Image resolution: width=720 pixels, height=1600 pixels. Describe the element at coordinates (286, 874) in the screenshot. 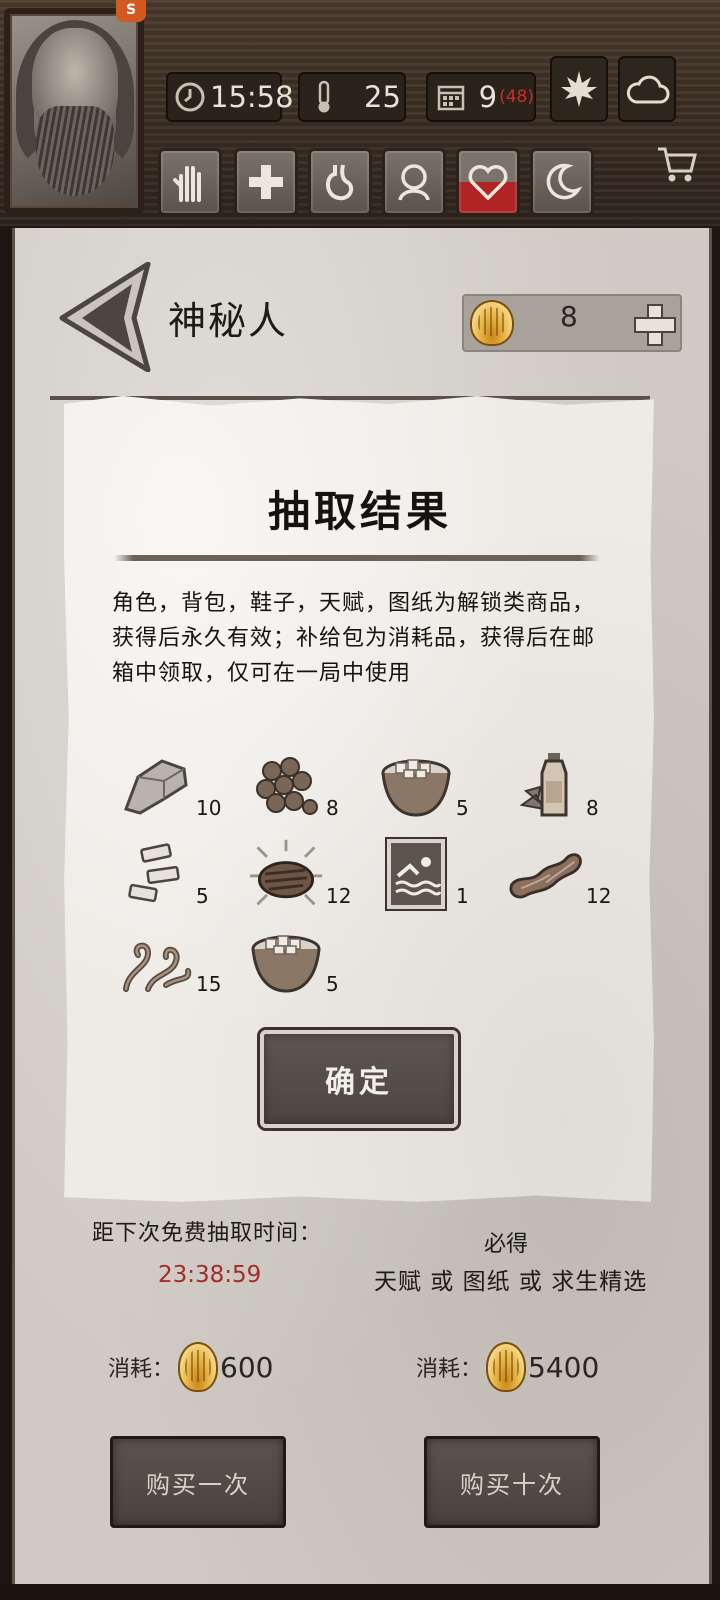

I see `grilled-meat-icon` at that location.